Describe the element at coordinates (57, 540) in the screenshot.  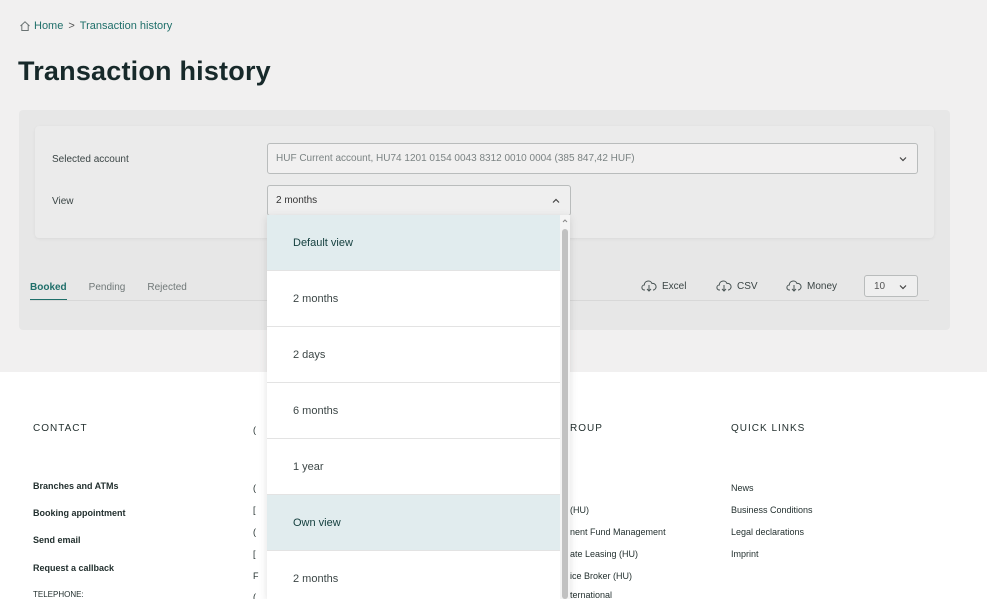
I see `footer-link-email: Send email` at that location.